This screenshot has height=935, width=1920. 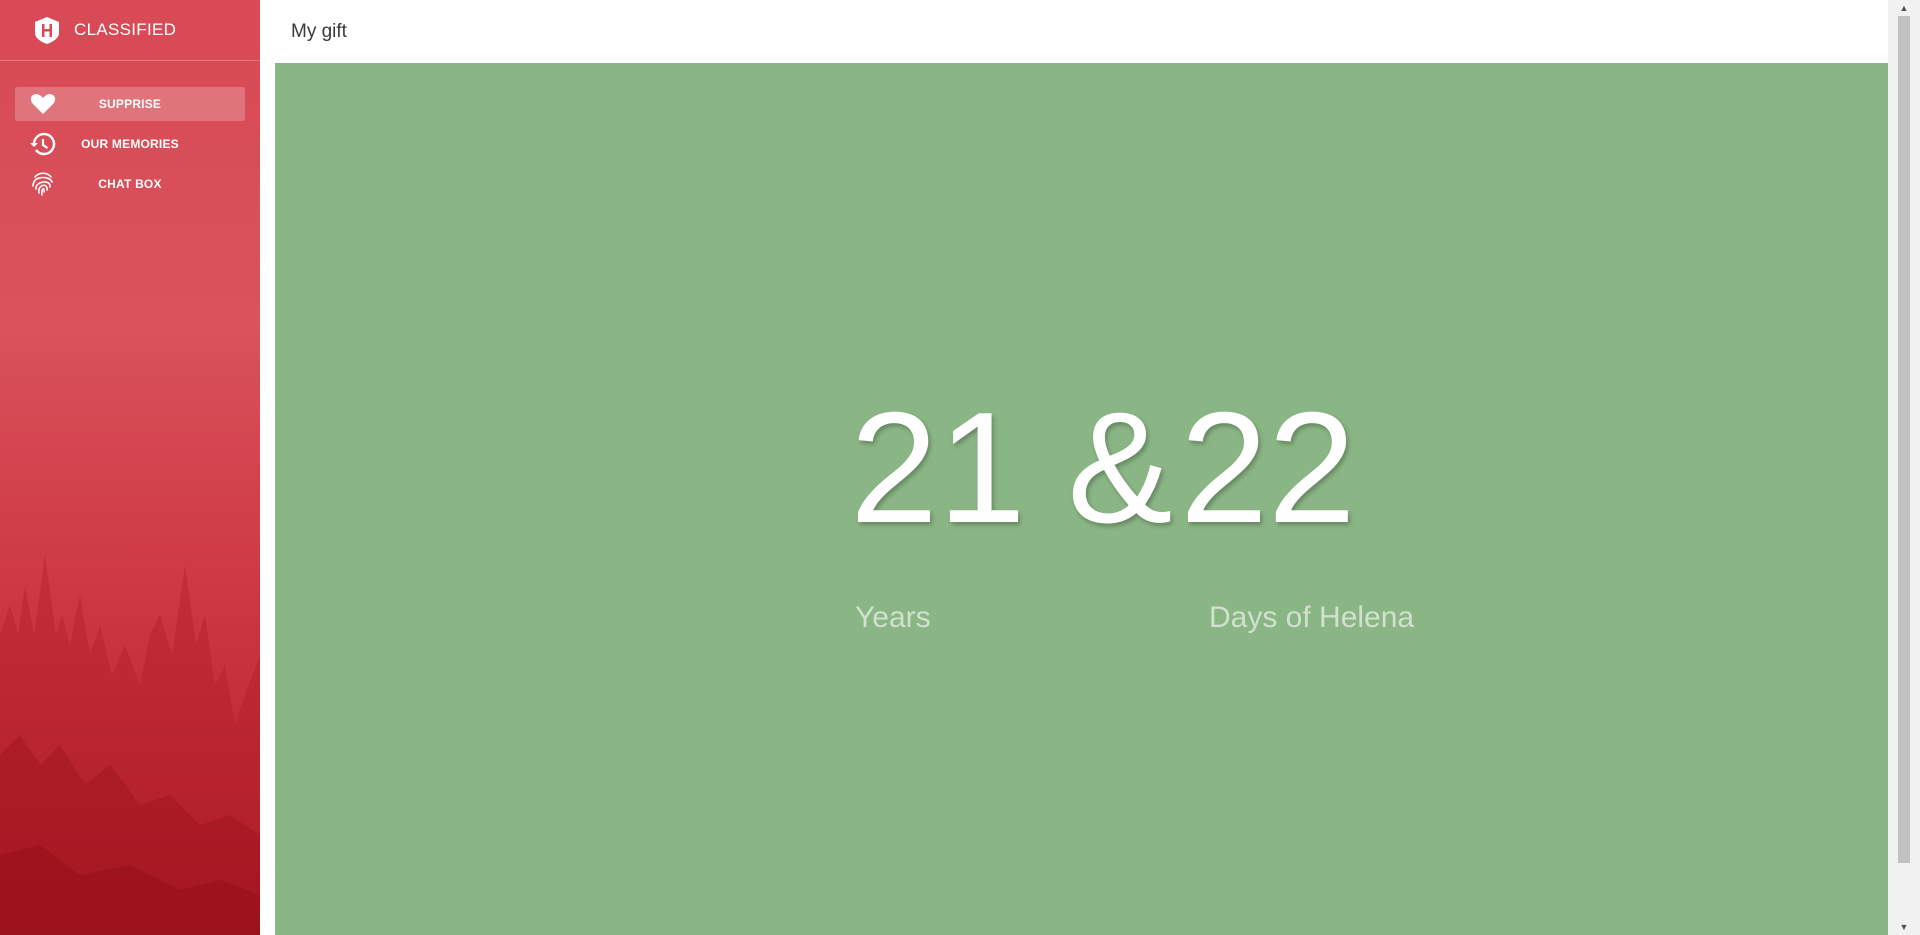 I want to click on page-scrollbar: ▲ ▼, so click(x=1904, y=467).